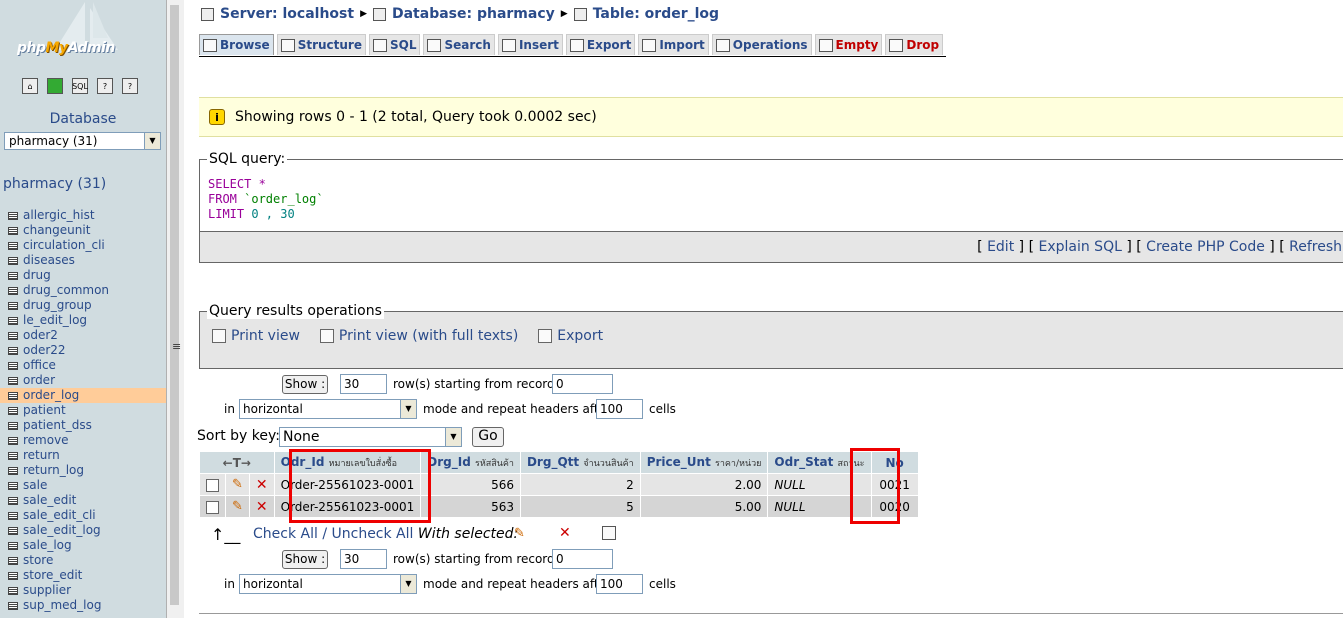  Describe the element at coordinates (470, 462) in the screenshot. I see `column-header-drg-id: Drg_Id รหัสสินค้า` at that location.